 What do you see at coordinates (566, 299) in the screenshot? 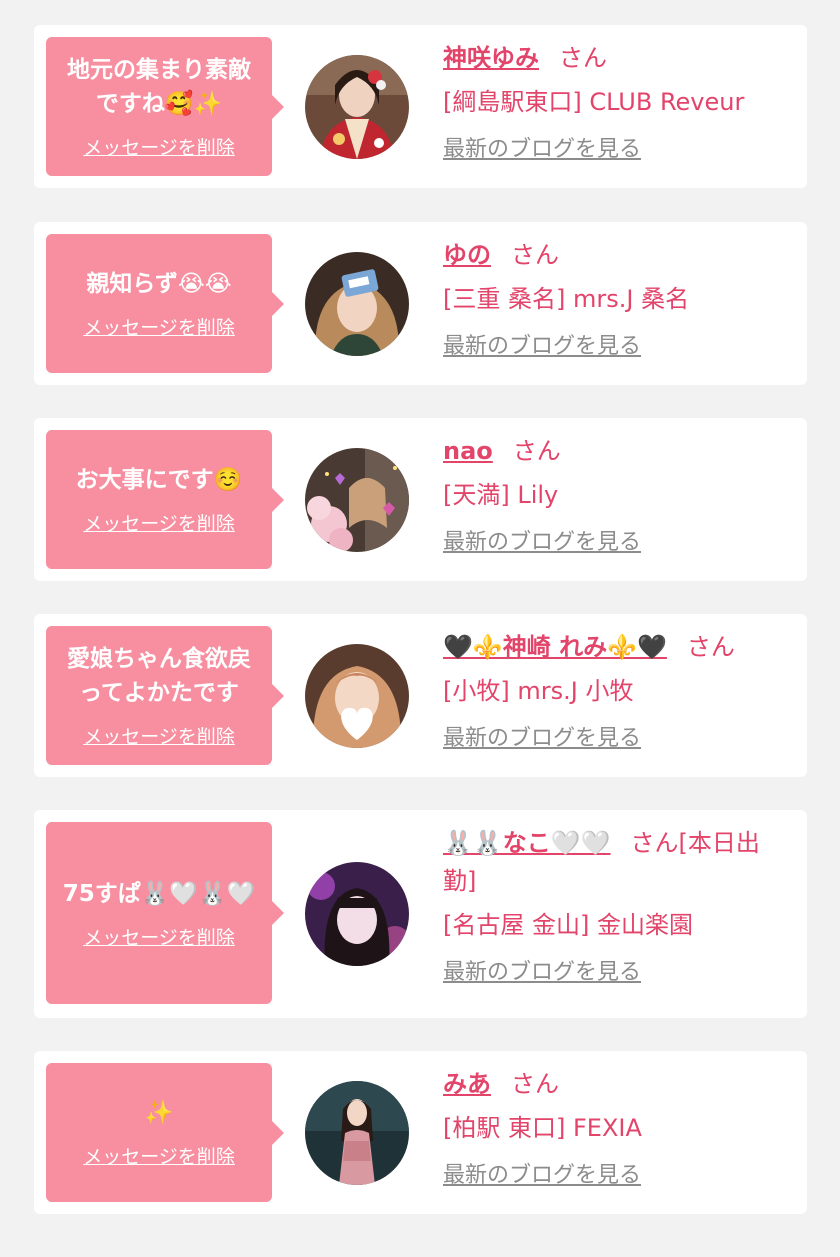
I see `shop-name: [三重 桑名] mrs.J 桑名` at bounding box center [566, 299].